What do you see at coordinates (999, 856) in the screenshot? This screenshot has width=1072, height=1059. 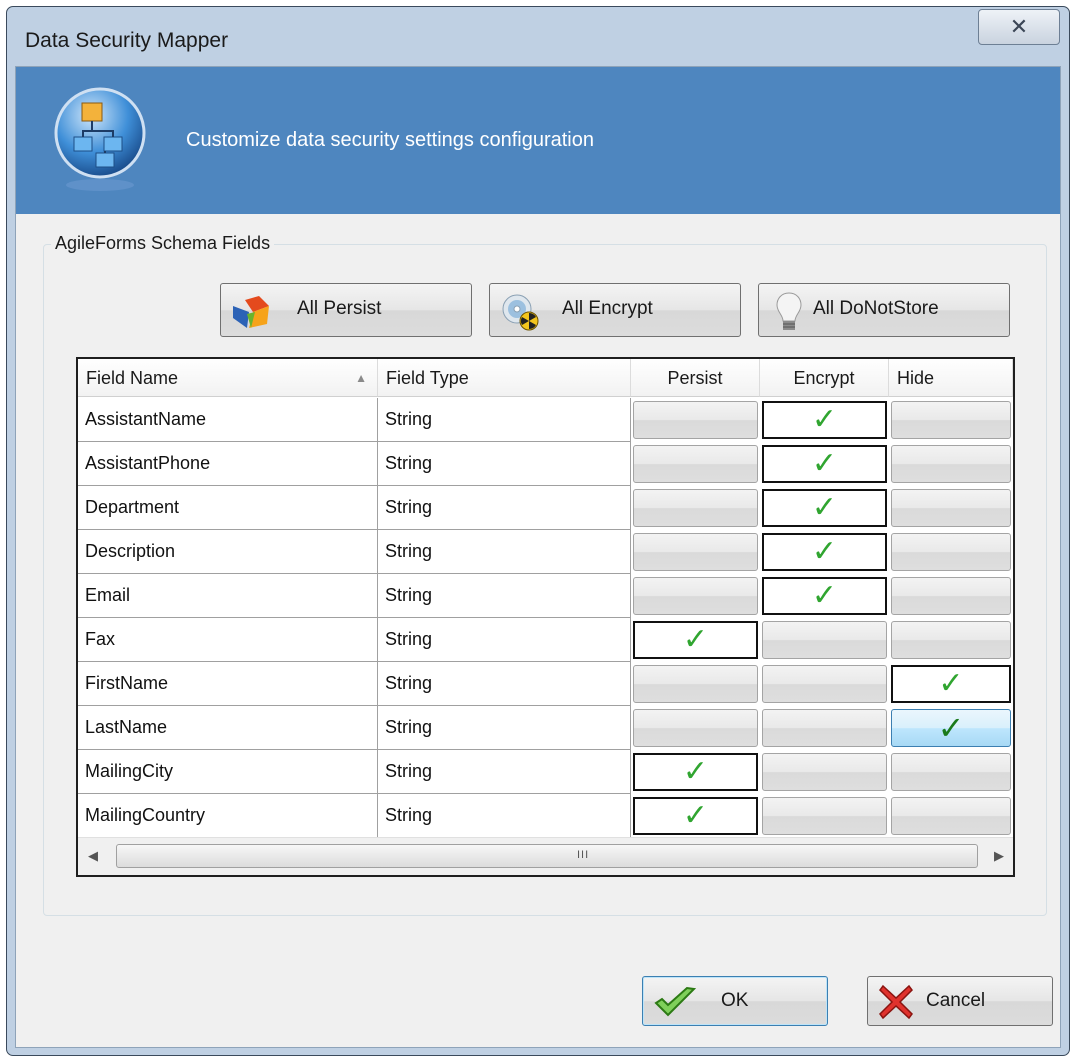 I see `scroll-right-icon: ▶` at bounding box center [999, 856].